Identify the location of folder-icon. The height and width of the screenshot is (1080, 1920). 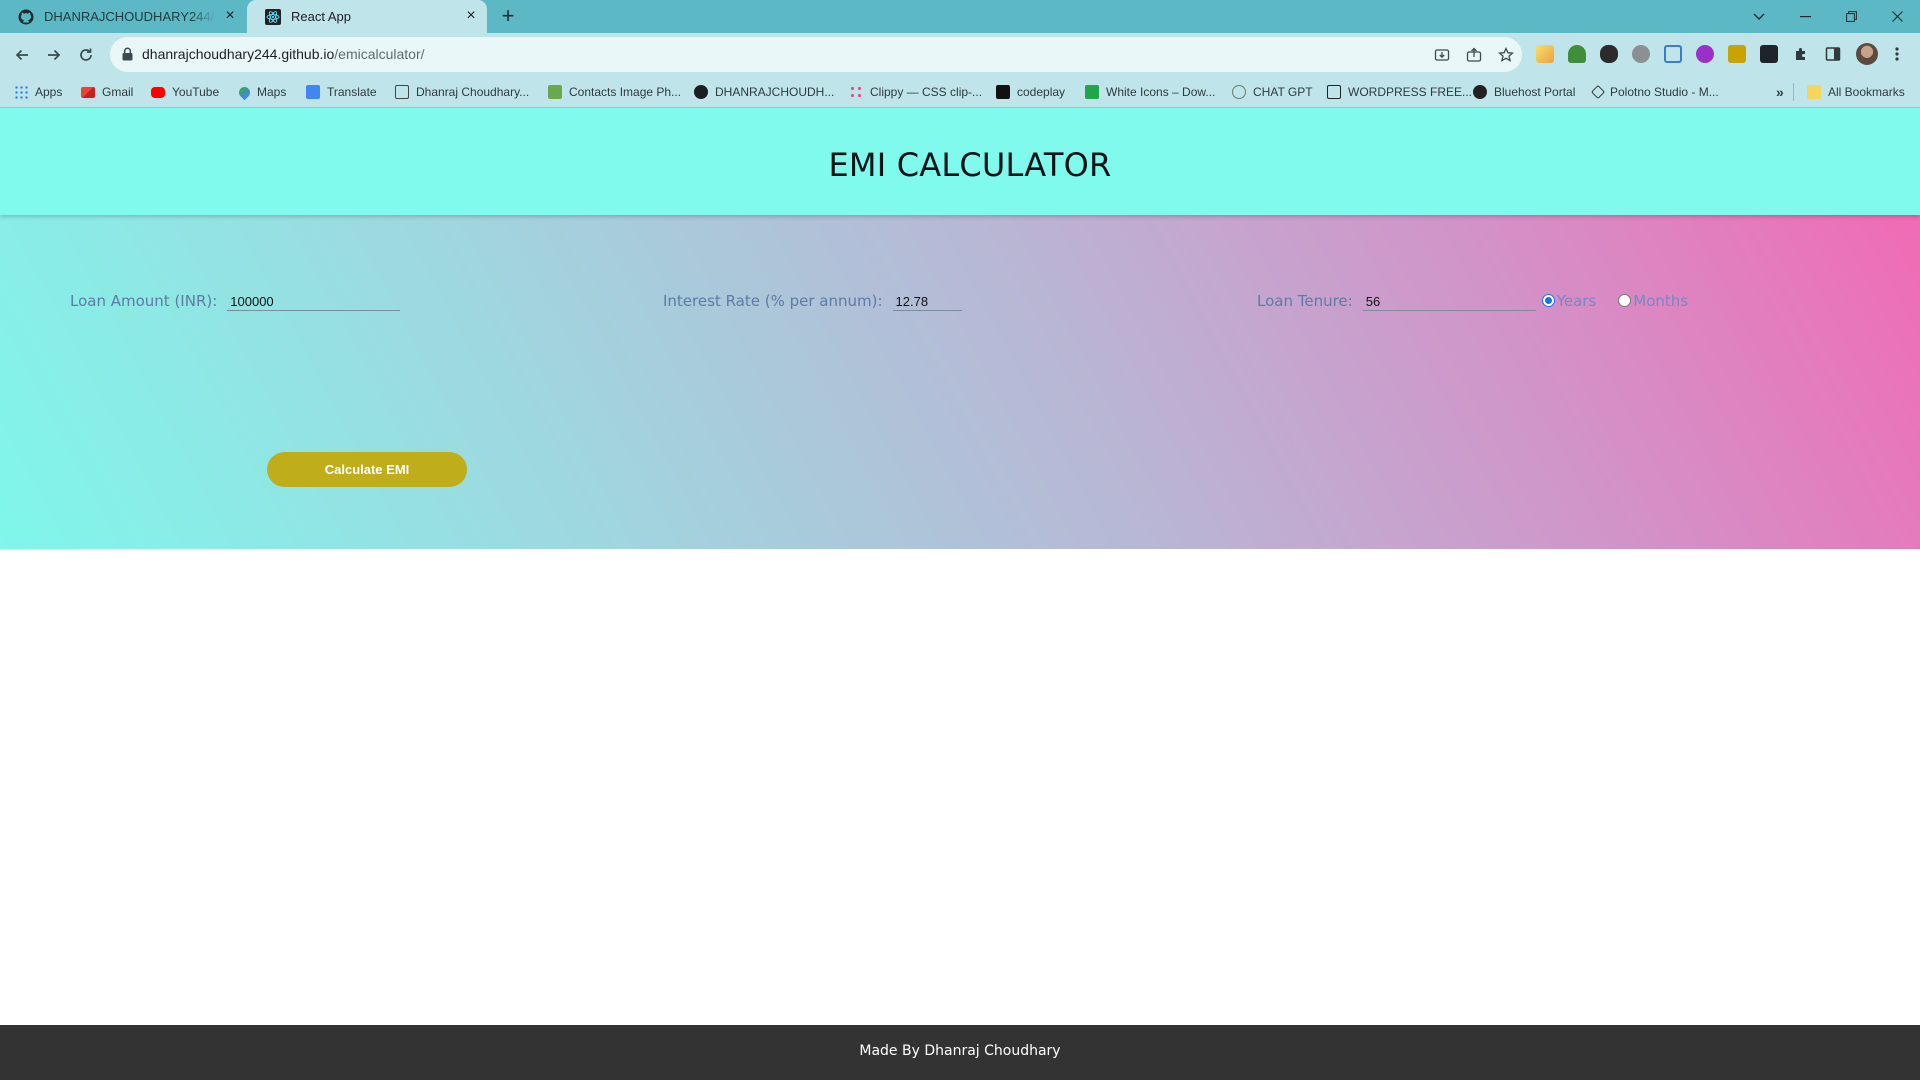
(1814, 92).